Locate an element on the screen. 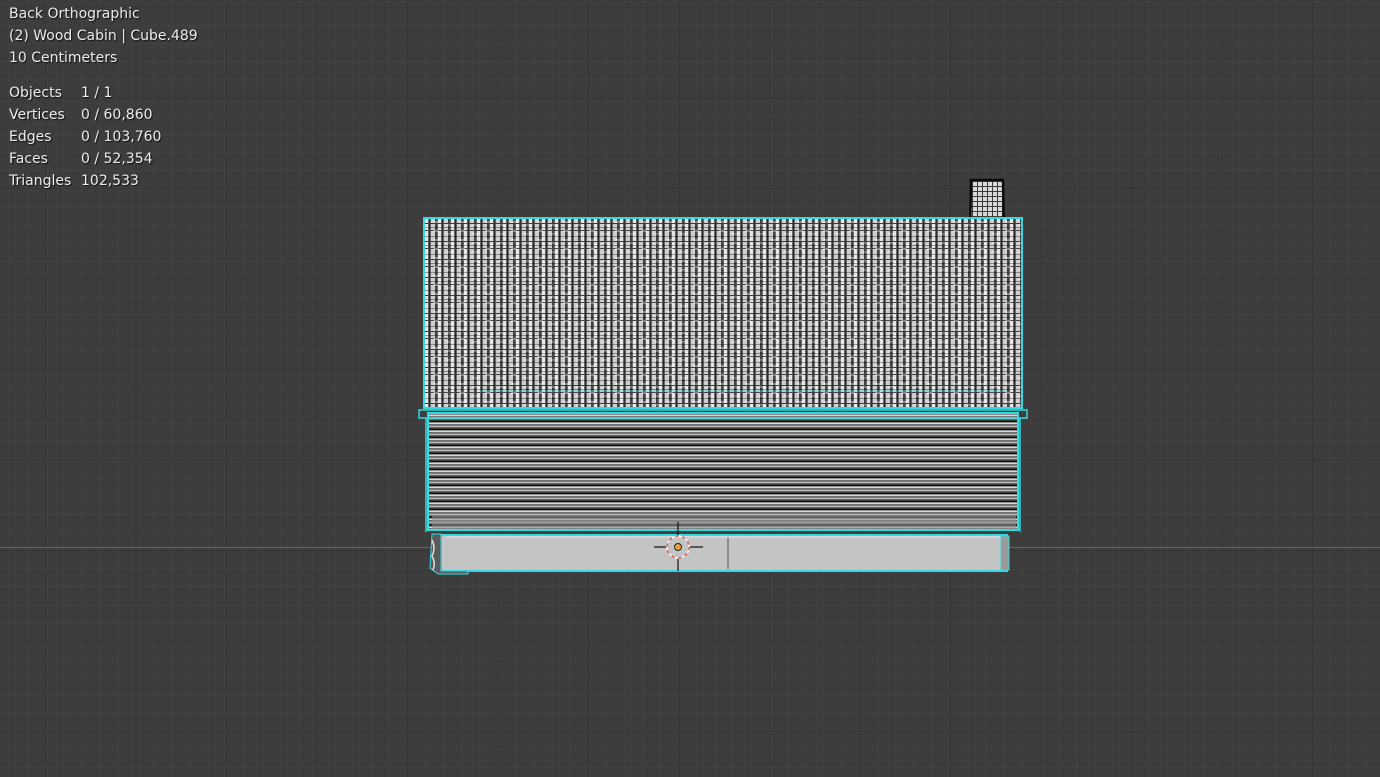 This screenshot has height=777, width=1380. stat-objects: Objects 1 / 1 is located at coordinates (103, 93).